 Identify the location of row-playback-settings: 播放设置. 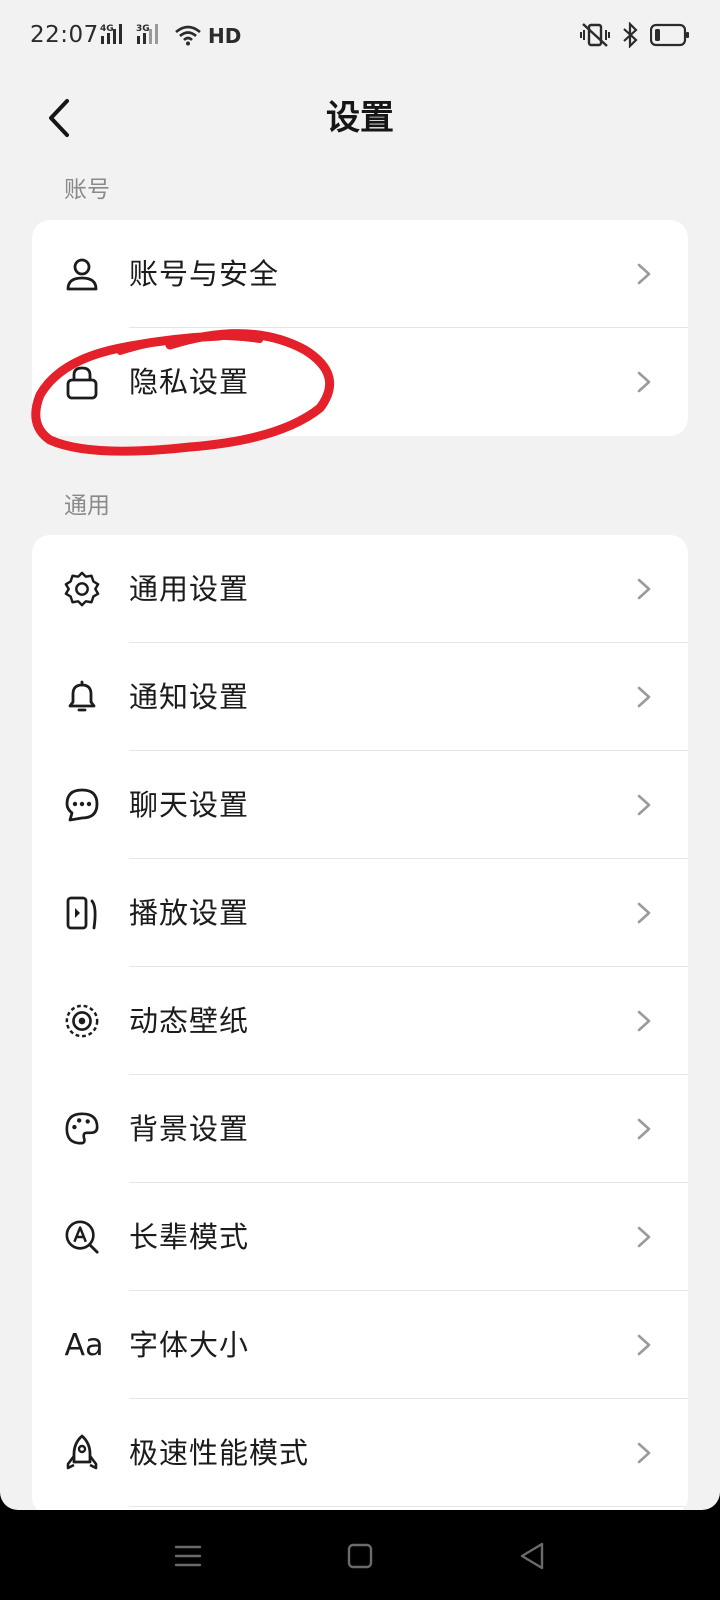
(360, 913).